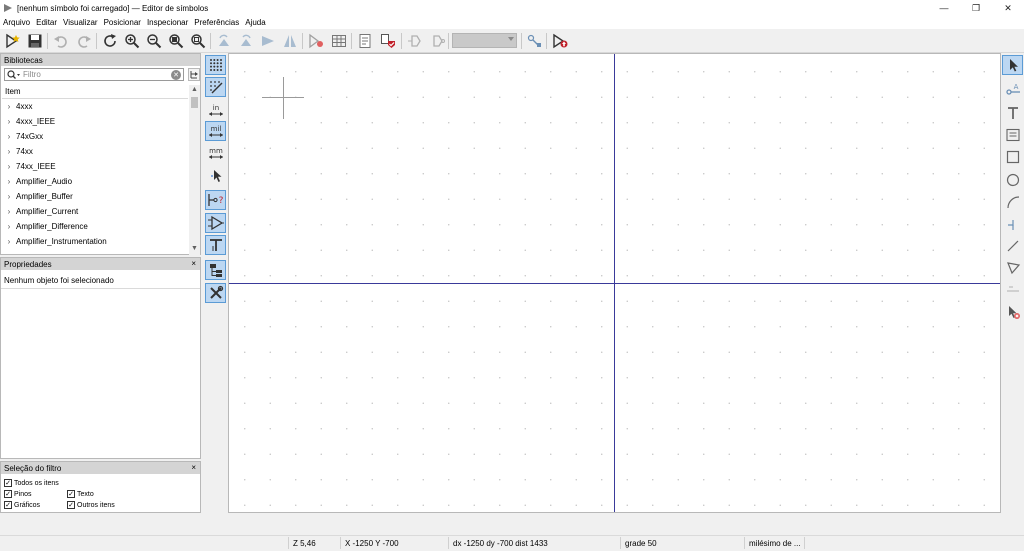 The image size is (1024, 551). What do you see at coordinates (176, 75) in the screenshot?
I see `clear-filter-icon: ✕` at bounding box center [176, 75].